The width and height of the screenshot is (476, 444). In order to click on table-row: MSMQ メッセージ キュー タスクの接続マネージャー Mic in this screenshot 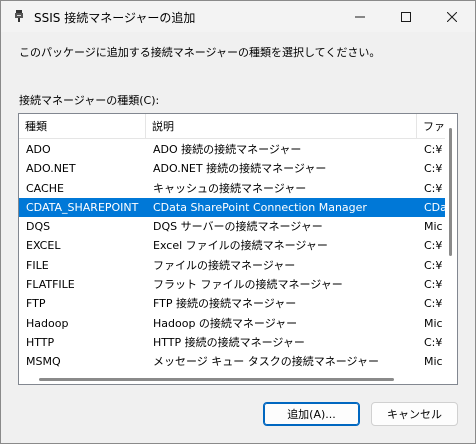, I will do `click(232, 361)`.